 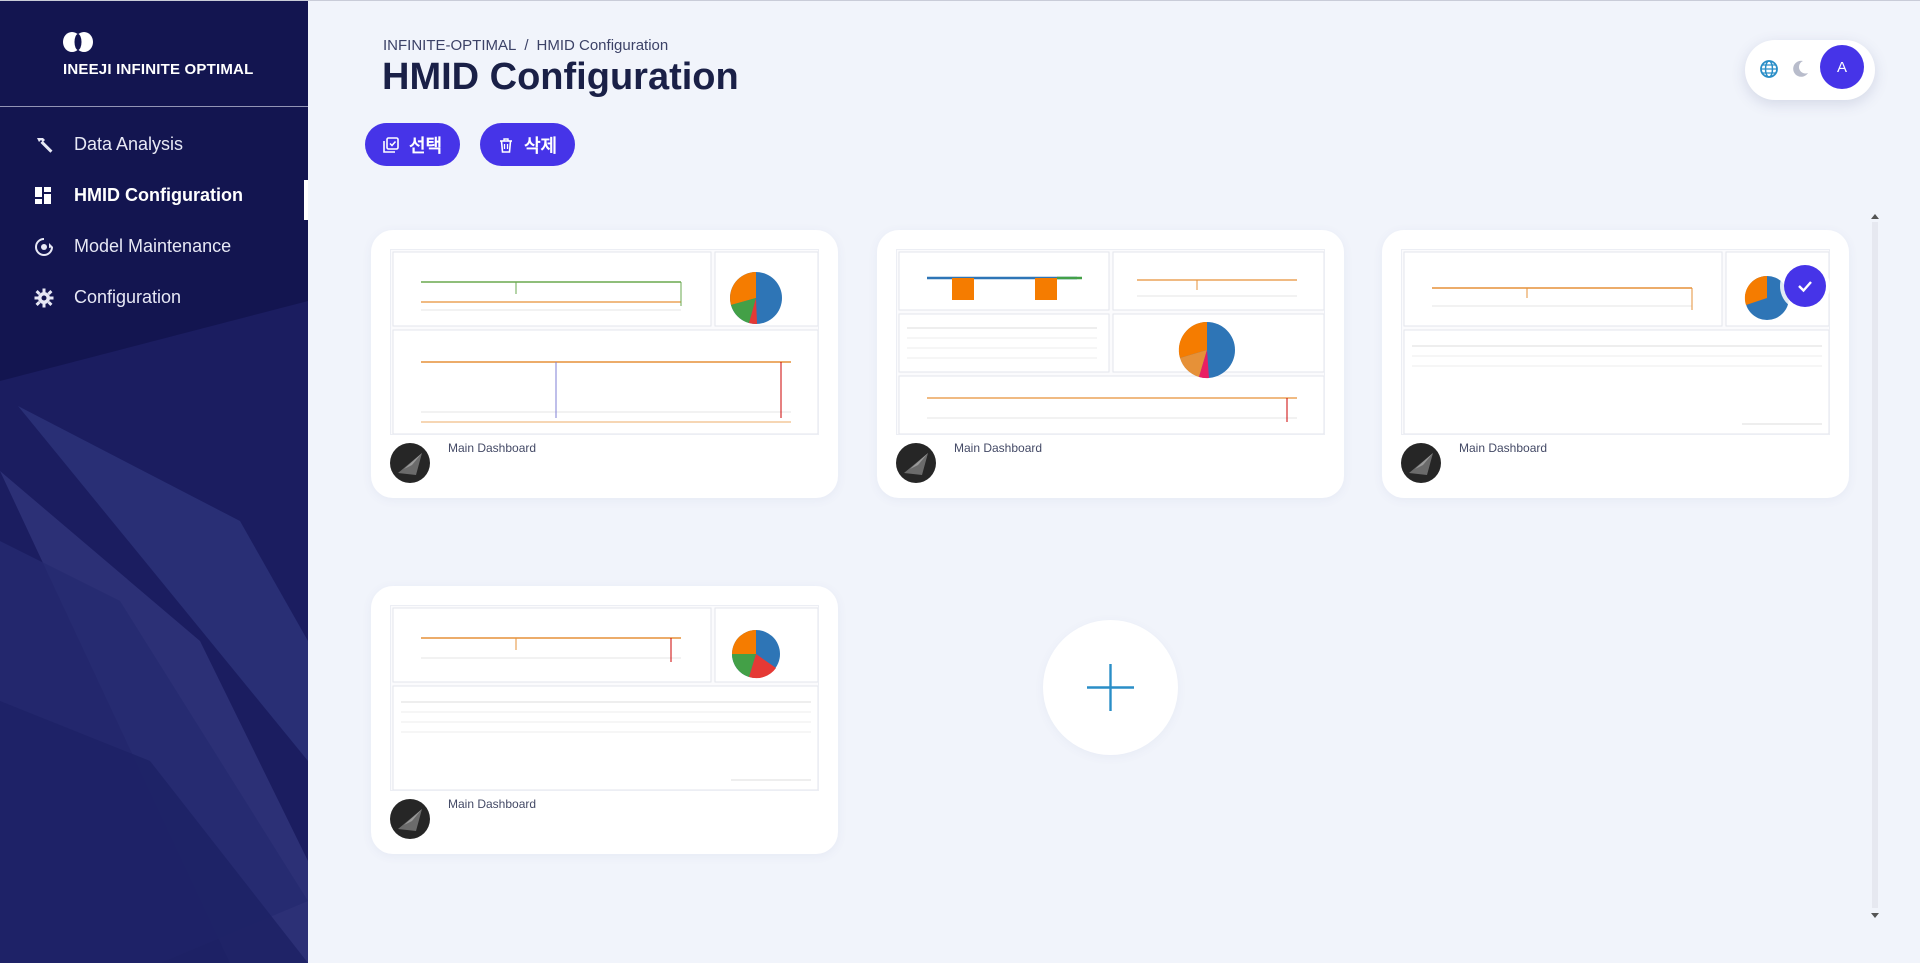 What do you see at coordinates (44, 298) in the screenshot?
I see `gear-icon` at bounding box center [44, 298].